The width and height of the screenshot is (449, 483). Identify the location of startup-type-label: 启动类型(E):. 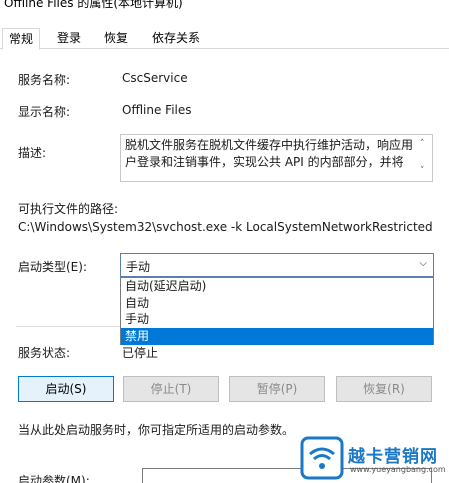
(52, 267).